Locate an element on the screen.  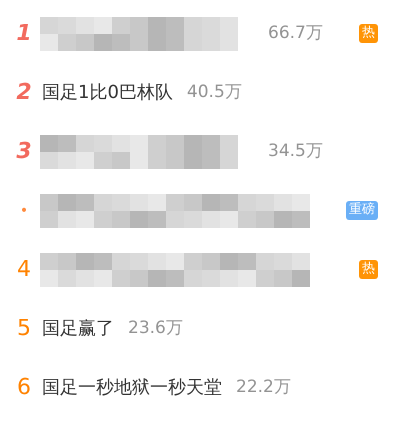
heat-count: 23.6万 is located at coordinates (155, 328).